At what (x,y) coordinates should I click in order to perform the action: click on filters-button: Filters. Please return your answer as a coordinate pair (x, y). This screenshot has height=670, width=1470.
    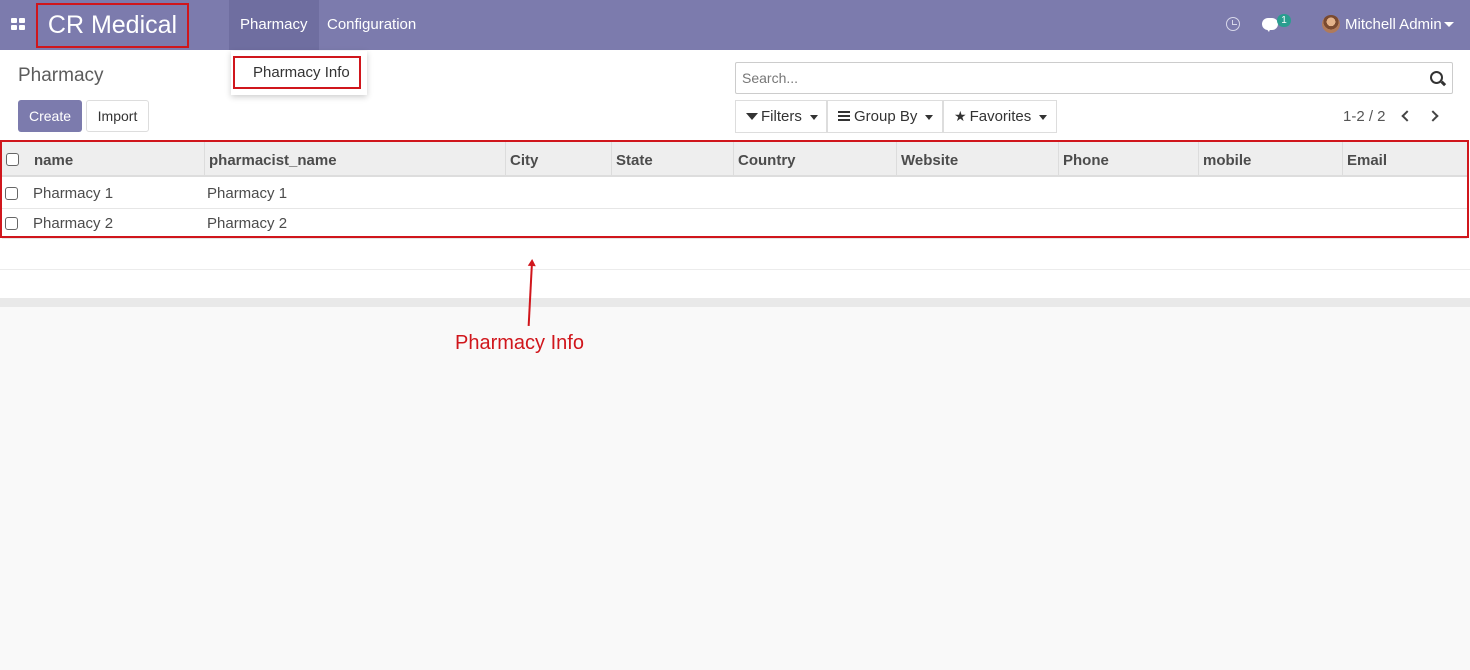
    Looking at the image, I should click on (781, 116).